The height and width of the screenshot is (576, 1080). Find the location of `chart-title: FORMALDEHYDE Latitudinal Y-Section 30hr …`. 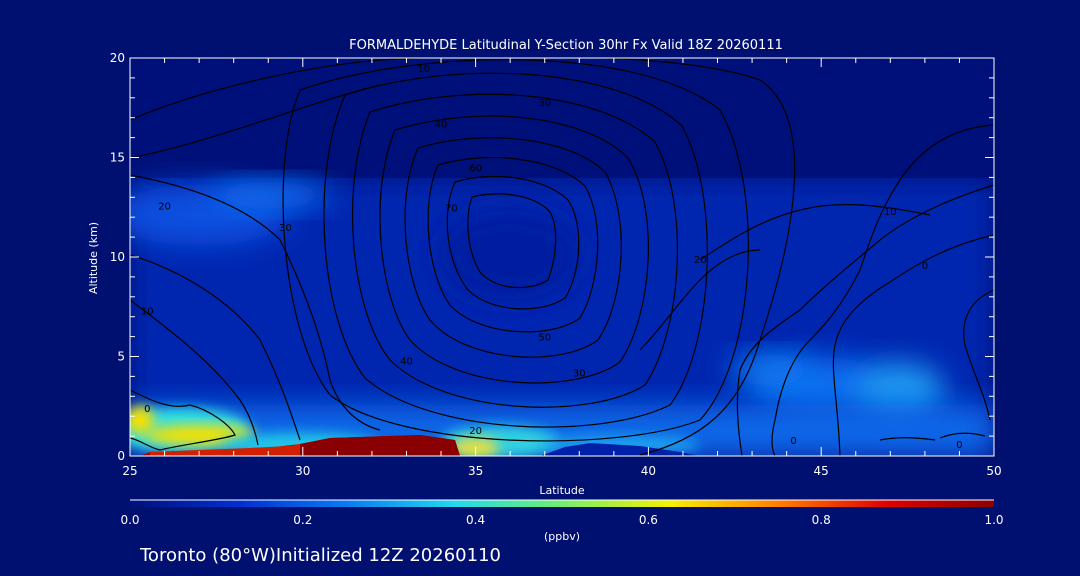

chart-title: FORMALDEHYDE Latitudinal Y-Section 30hr … is located at coordinates (566, 45).